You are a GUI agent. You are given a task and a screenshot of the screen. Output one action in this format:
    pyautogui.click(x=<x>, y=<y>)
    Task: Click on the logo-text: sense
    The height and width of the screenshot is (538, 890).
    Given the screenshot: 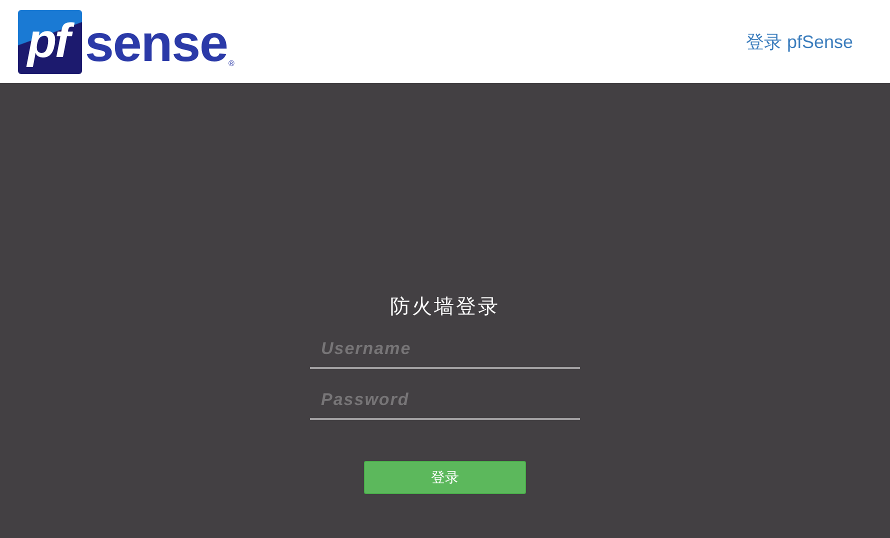 What is the action you would take?
    pyautogui.click(x=156, y=46)
    